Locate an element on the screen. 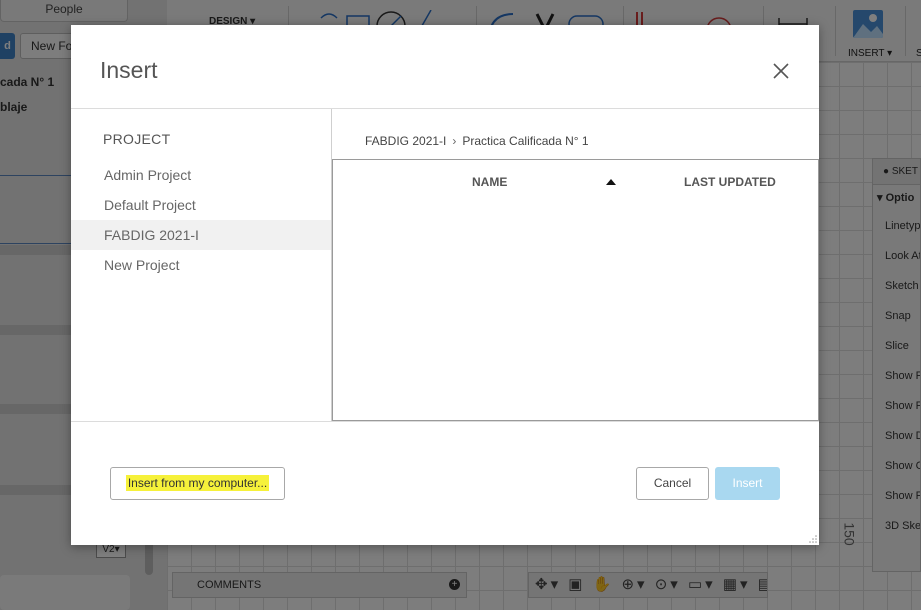  column-header-last-updated: LAST UPDATED is located at coordinates (730, 182).